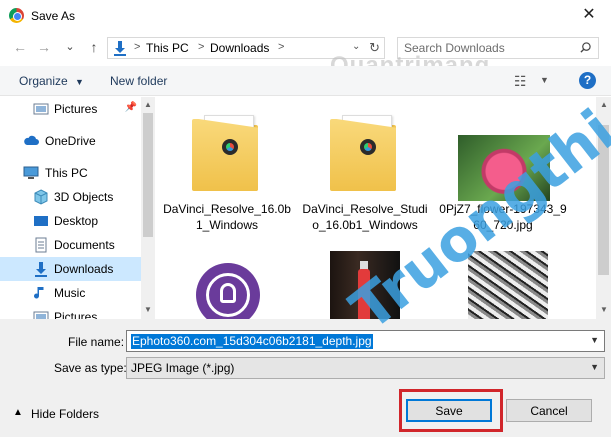  I want to click on view-options-icon: ☷, so click(520, 81).